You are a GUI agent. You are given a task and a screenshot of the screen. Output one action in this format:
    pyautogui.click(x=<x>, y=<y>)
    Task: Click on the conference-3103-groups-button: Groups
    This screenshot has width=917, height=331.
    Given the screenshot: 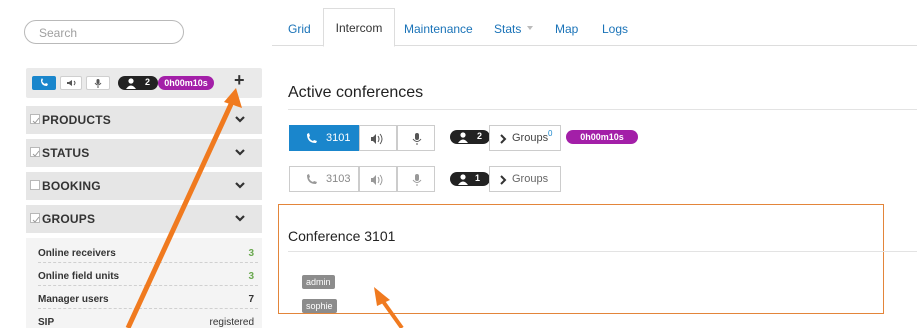 What is the action you would take?
    pyautogui.click(x=525, y=179)
    